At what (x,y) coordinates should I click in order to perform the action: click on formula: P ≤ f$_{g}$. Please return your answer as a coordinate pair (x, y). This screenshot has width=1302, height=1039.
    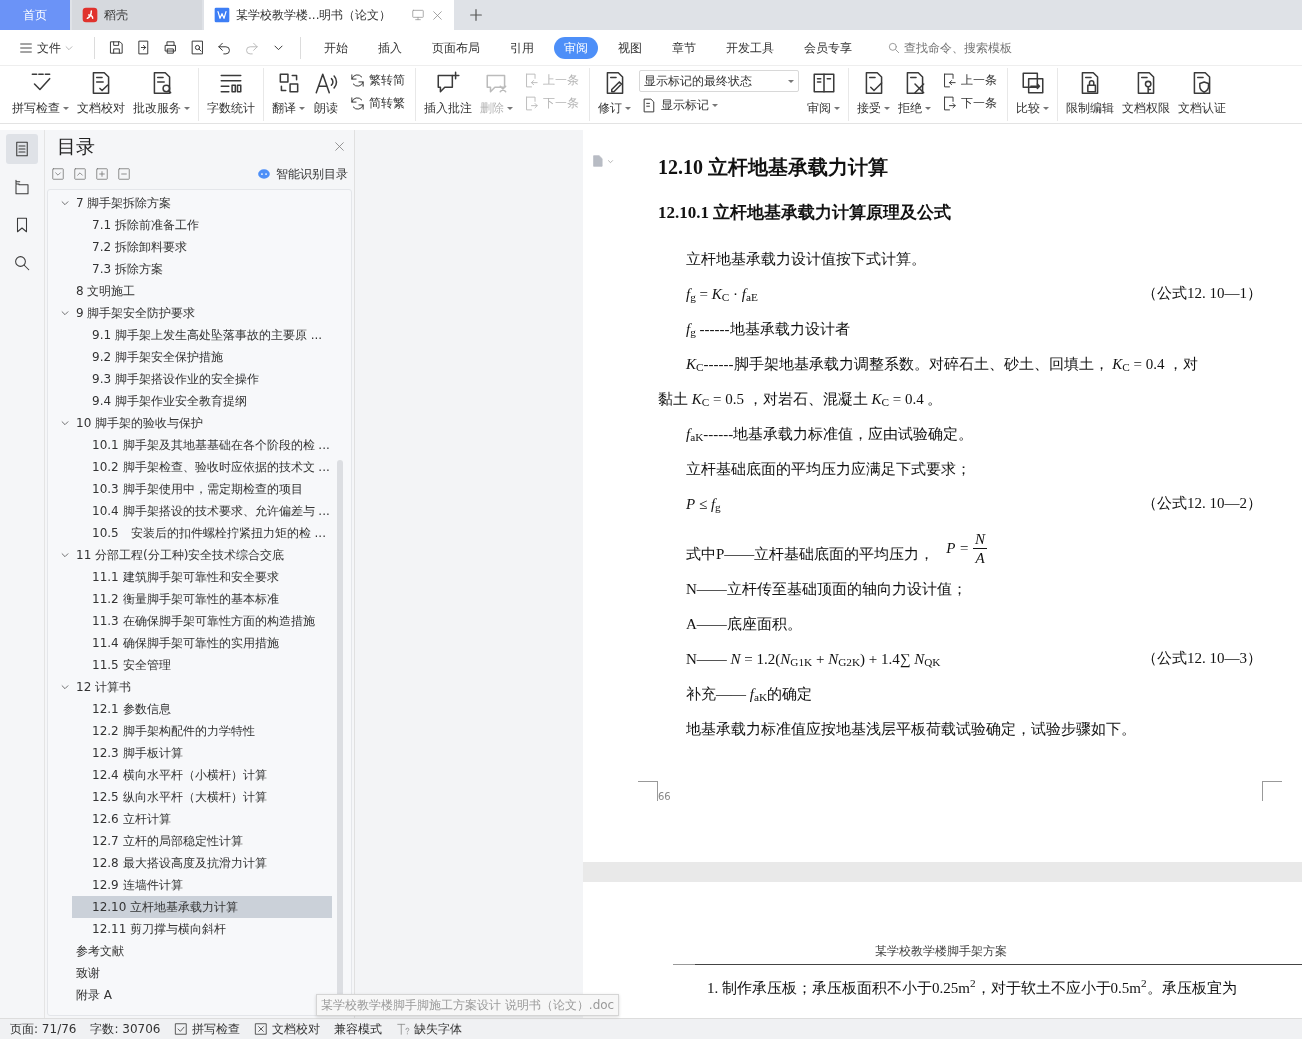
    Looking at the image, I should click on (703, 505).